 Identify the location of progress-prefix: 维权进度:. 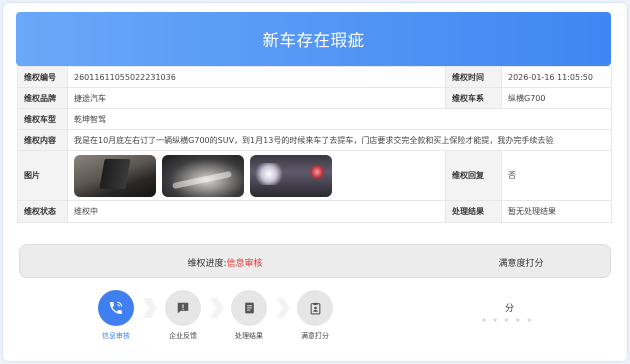
(207, 263).